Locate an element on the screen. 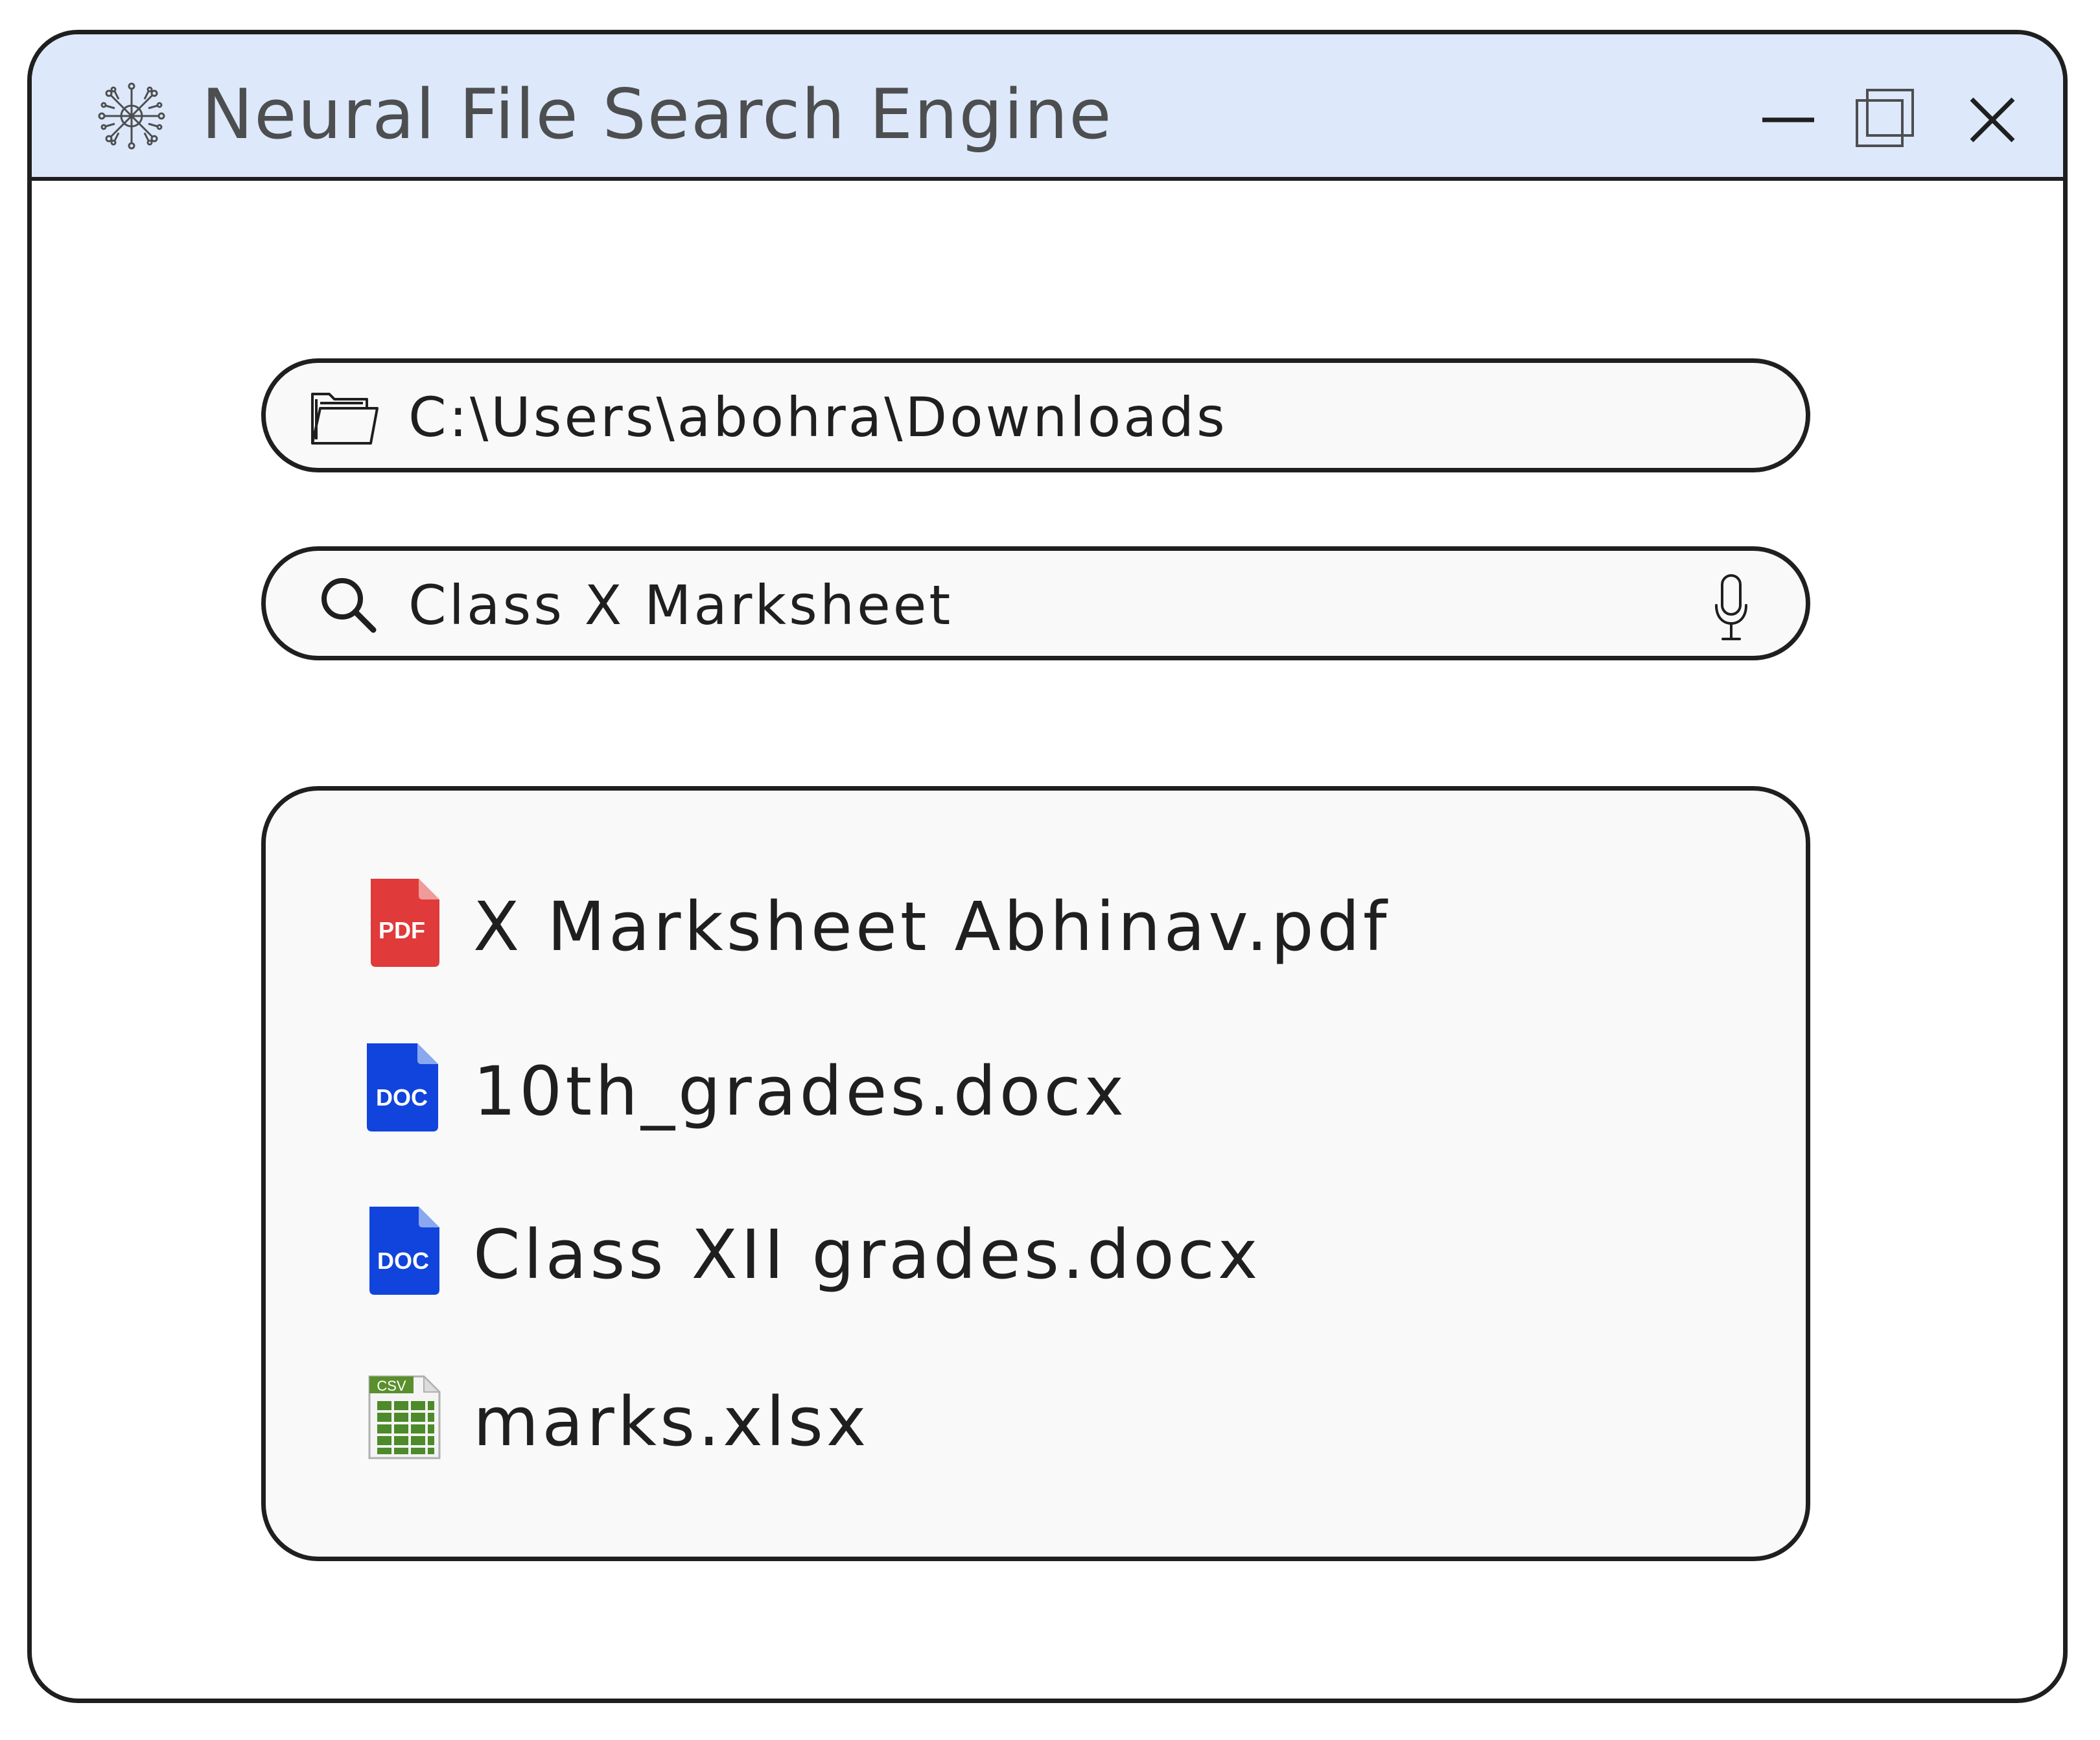 The width and height of the screenshot is (2100, 1740). close-icon is located at coordinates (1992, 118).